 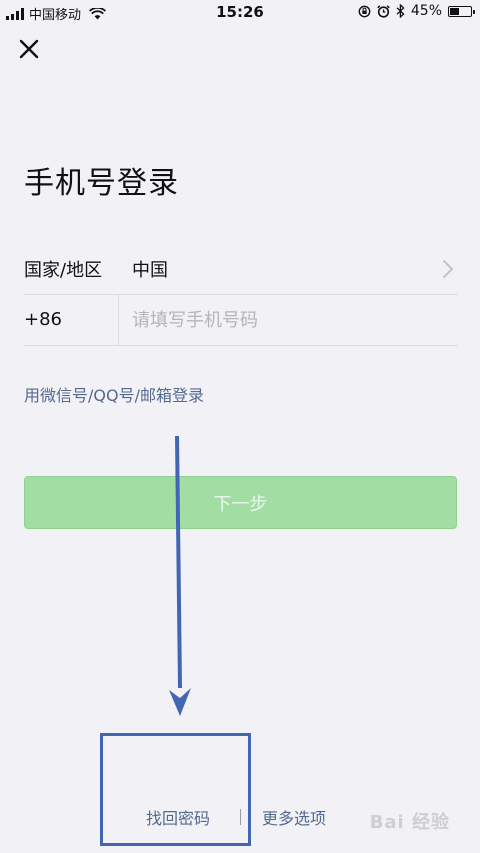 I want to click on battery-icon, so click(x=461, y=11).